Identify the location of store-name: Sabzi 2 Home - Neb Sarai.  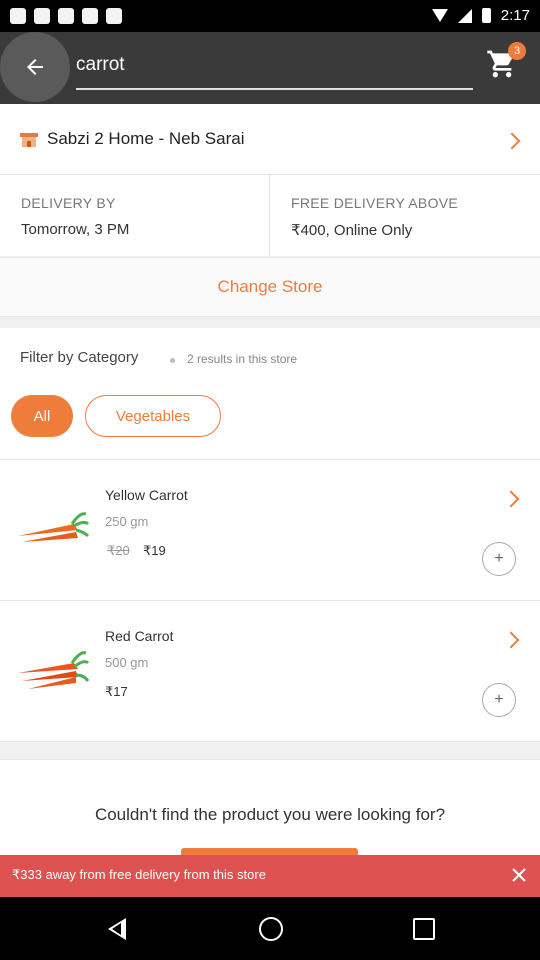
(146, 138).